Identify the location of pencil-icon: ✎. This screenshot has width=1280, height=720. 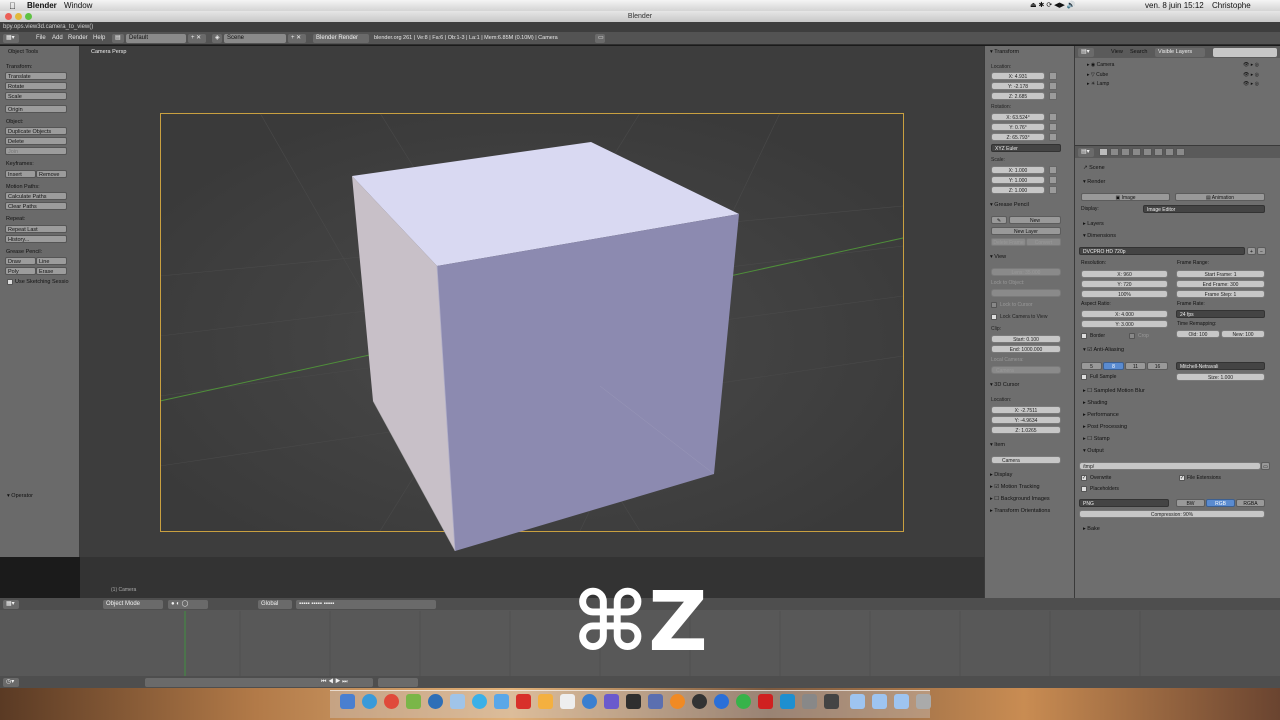
(999, 220).